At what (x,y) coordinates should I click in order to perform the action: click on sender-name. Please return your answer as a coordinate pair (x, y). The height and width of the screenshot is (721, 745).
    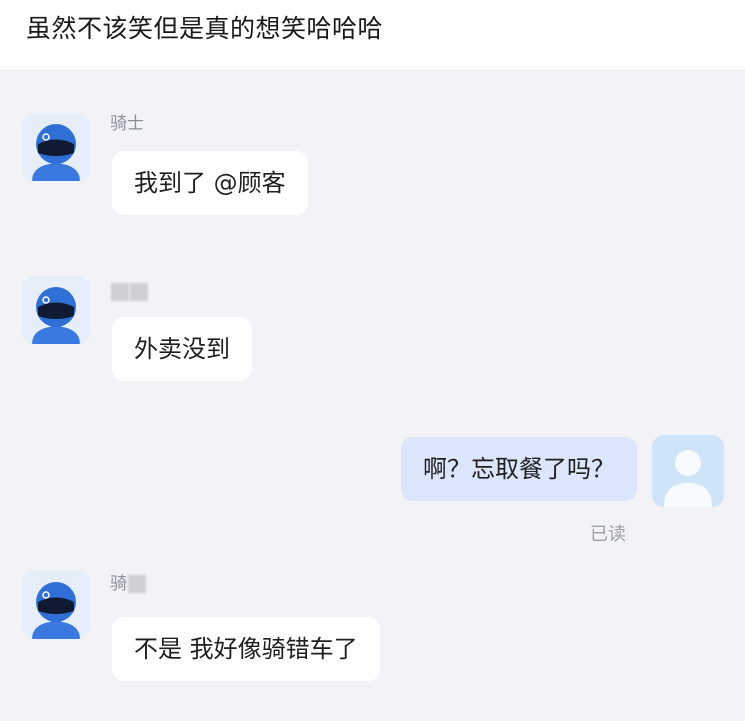
    Looking at the image, I should click on (129, 292).